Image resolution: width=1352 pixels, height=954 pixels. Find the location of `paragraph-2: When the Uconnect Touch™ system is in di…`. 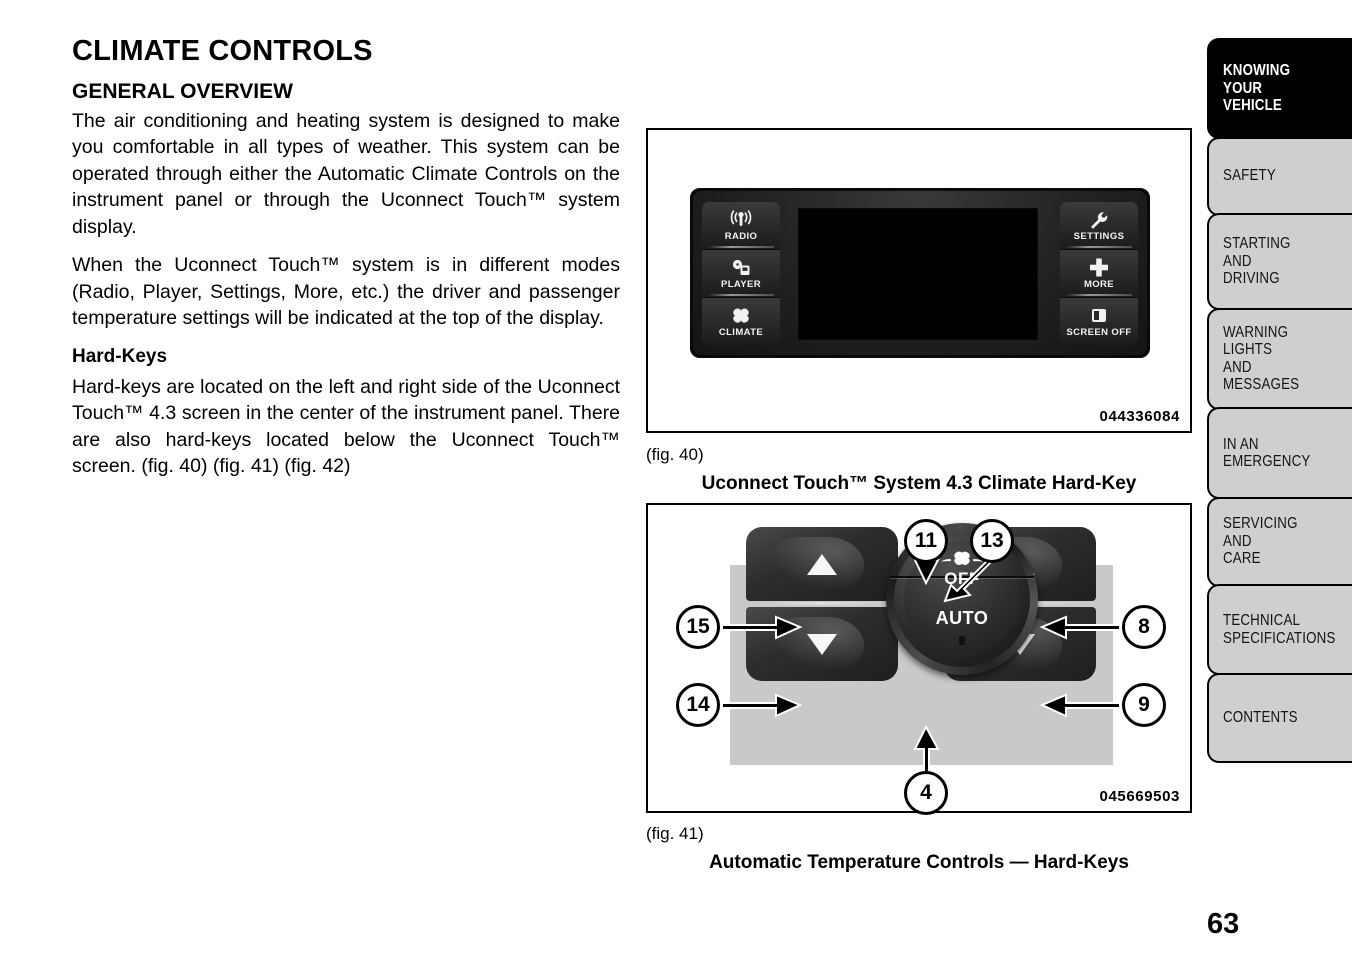

paragraph-2: When the Uconnect Touch™ system is in di… is located at coordinates (346, 292).